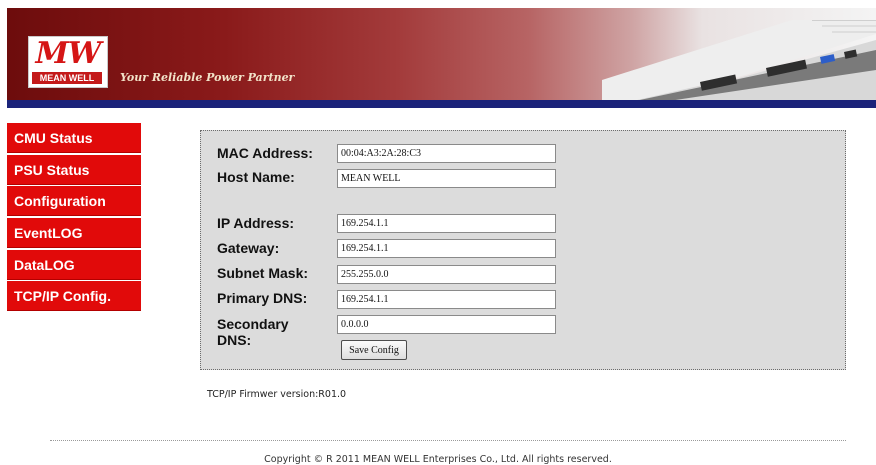 This screenshot has width=876, height=465. I want to click on power-supply-illustration, so click(739, 60).